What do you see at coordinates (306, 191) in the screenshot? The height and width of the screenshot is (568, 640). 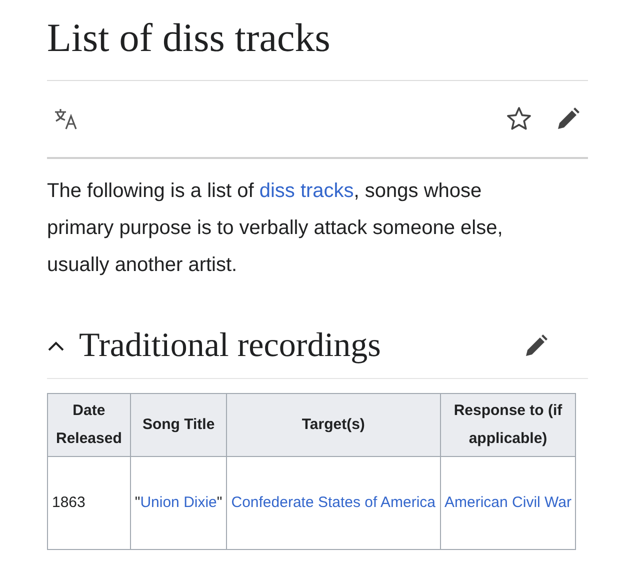 I see `text-link: diss tracks` at bounding box center [306, 191].